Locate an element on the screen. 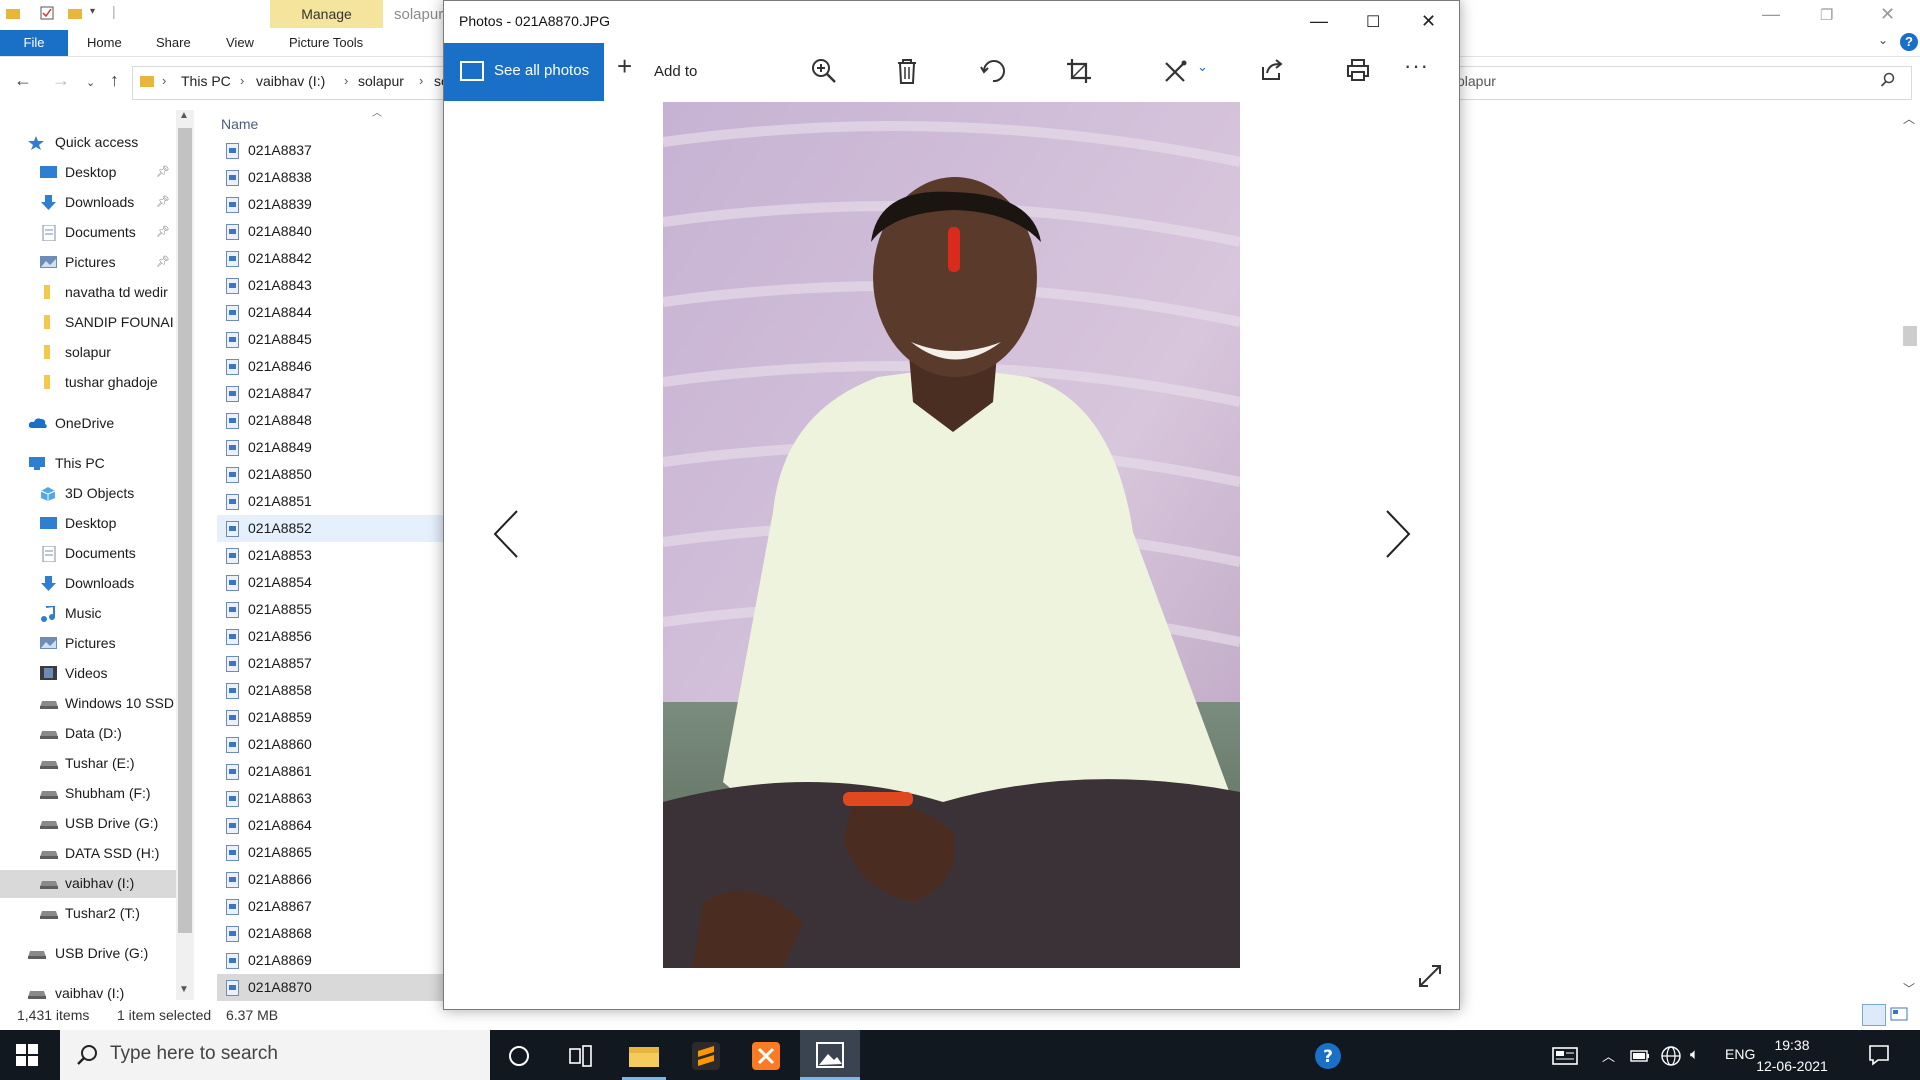  file-row: 021A8847 is located at coordinates (330, 393).